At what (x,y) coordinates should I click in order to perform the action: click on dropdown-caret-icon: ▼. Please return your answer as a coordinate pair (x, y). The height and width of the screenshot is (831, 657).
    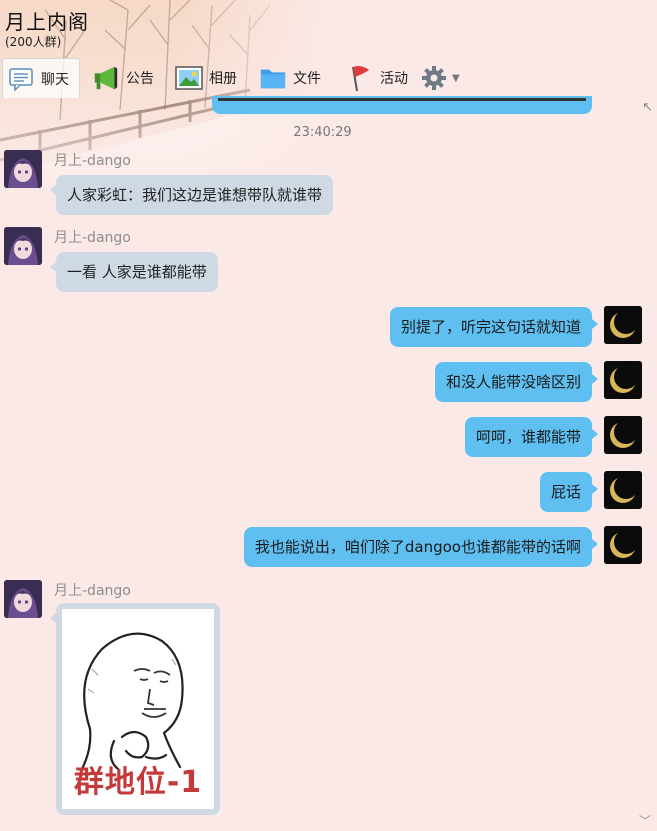
    Looking at the image, I should click on (456, 78).